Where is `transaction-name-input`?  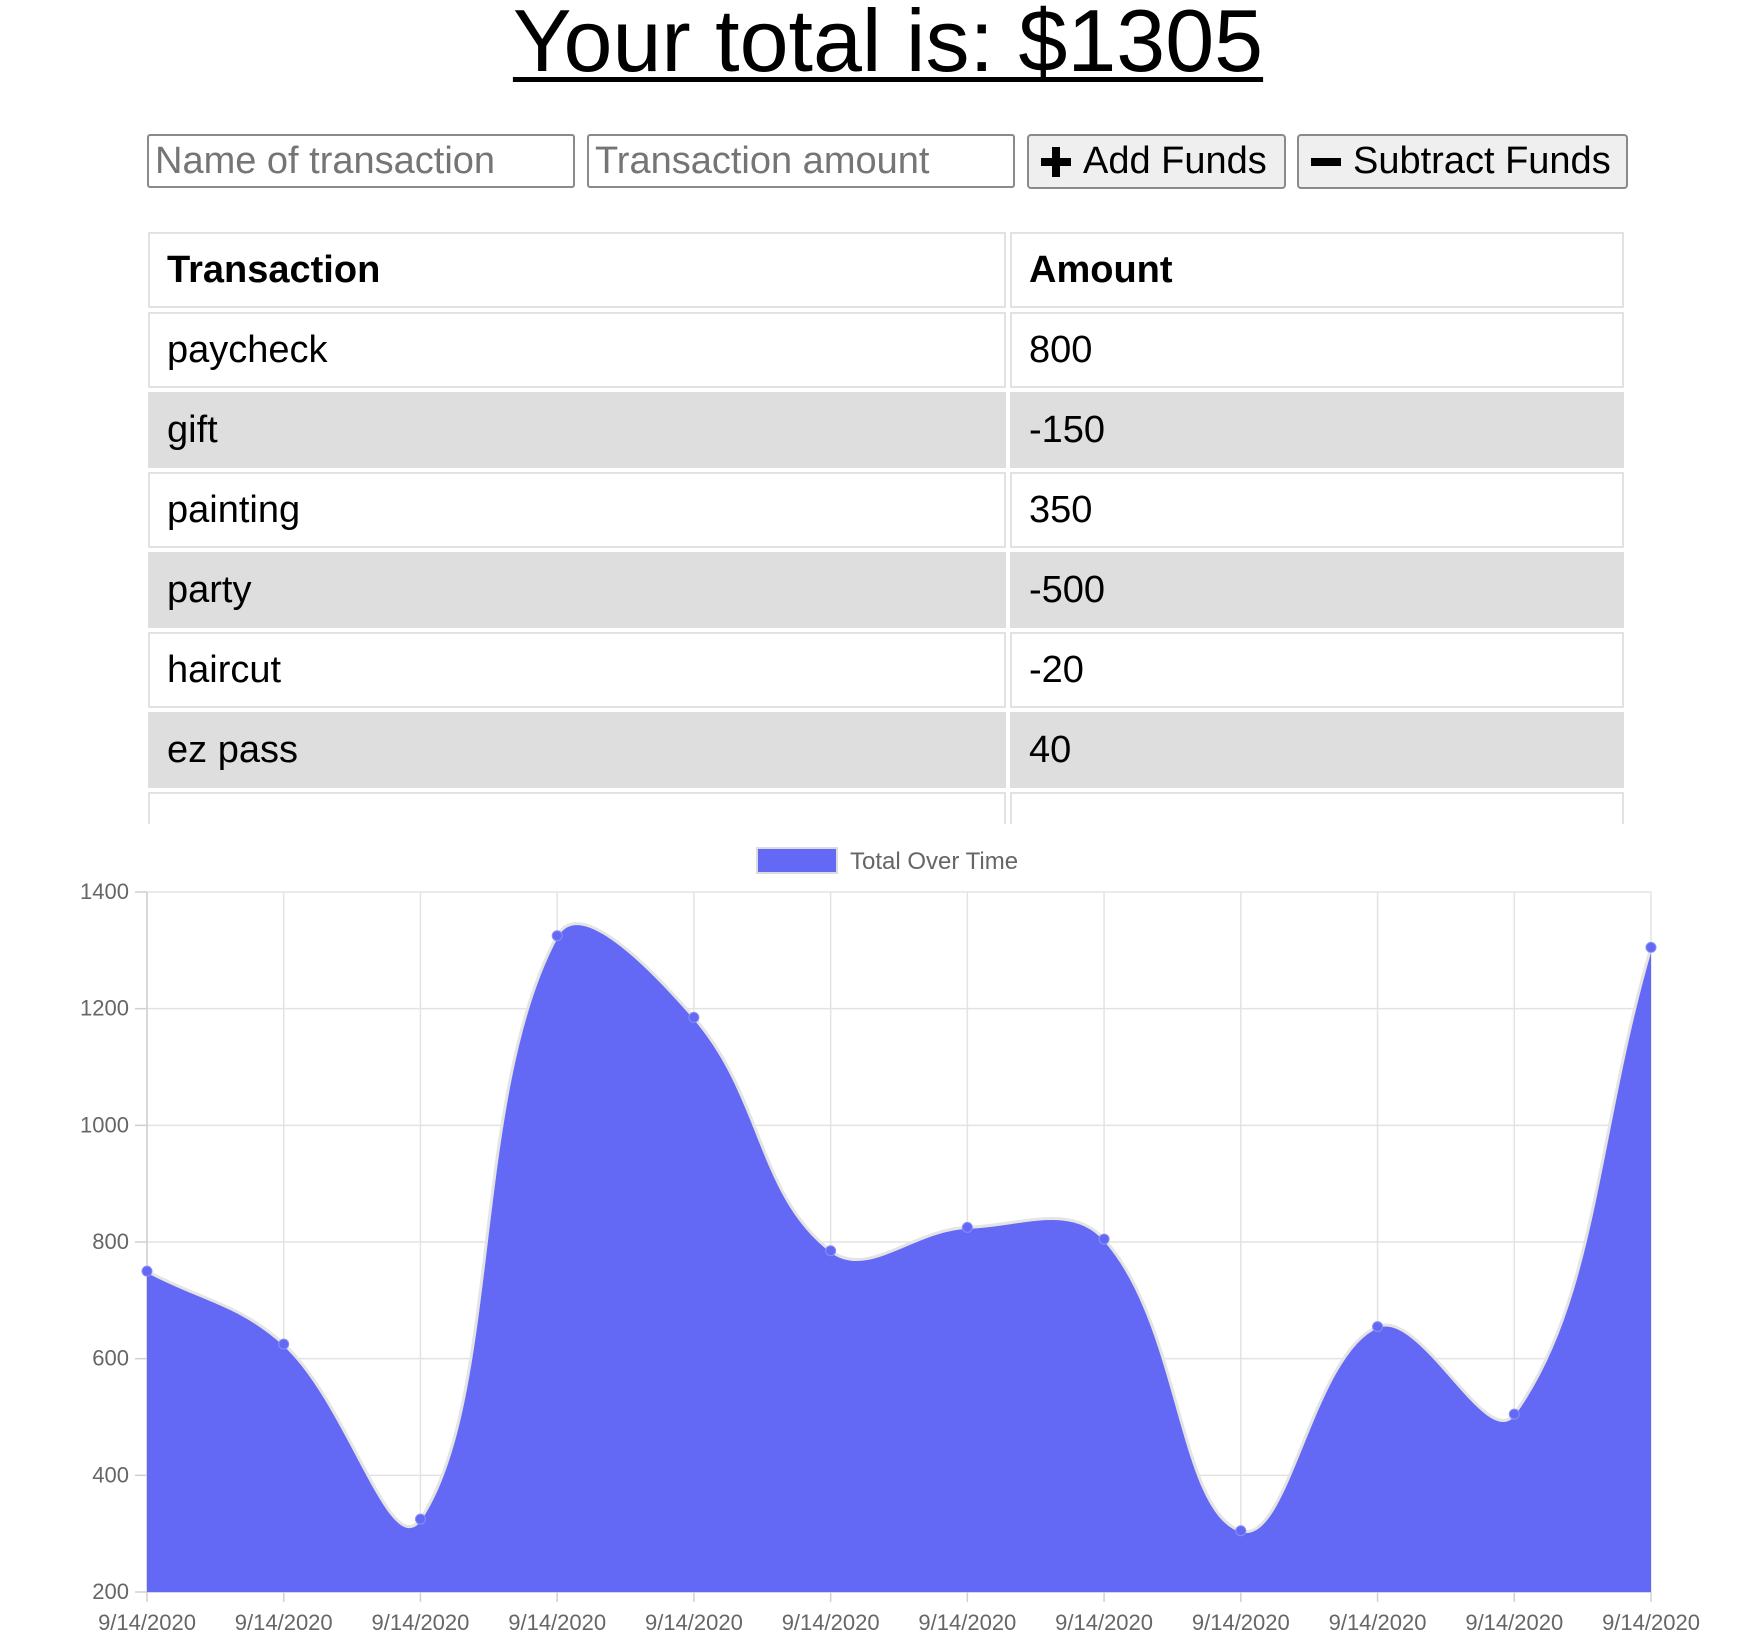 transaction-name-input is located at coordinates (361, 161).